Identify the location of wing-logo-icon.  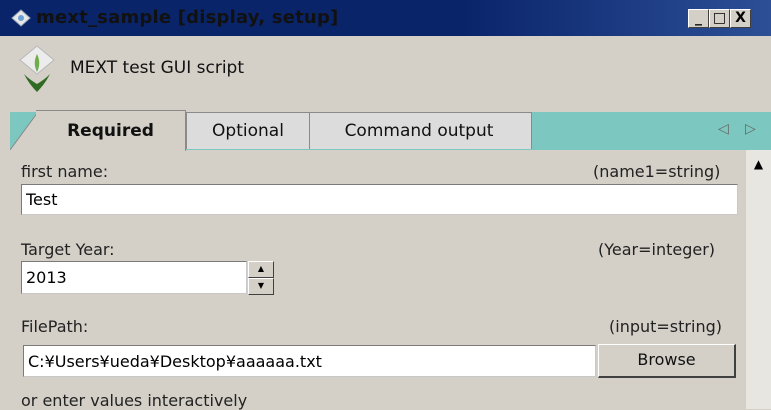
(37, 68).